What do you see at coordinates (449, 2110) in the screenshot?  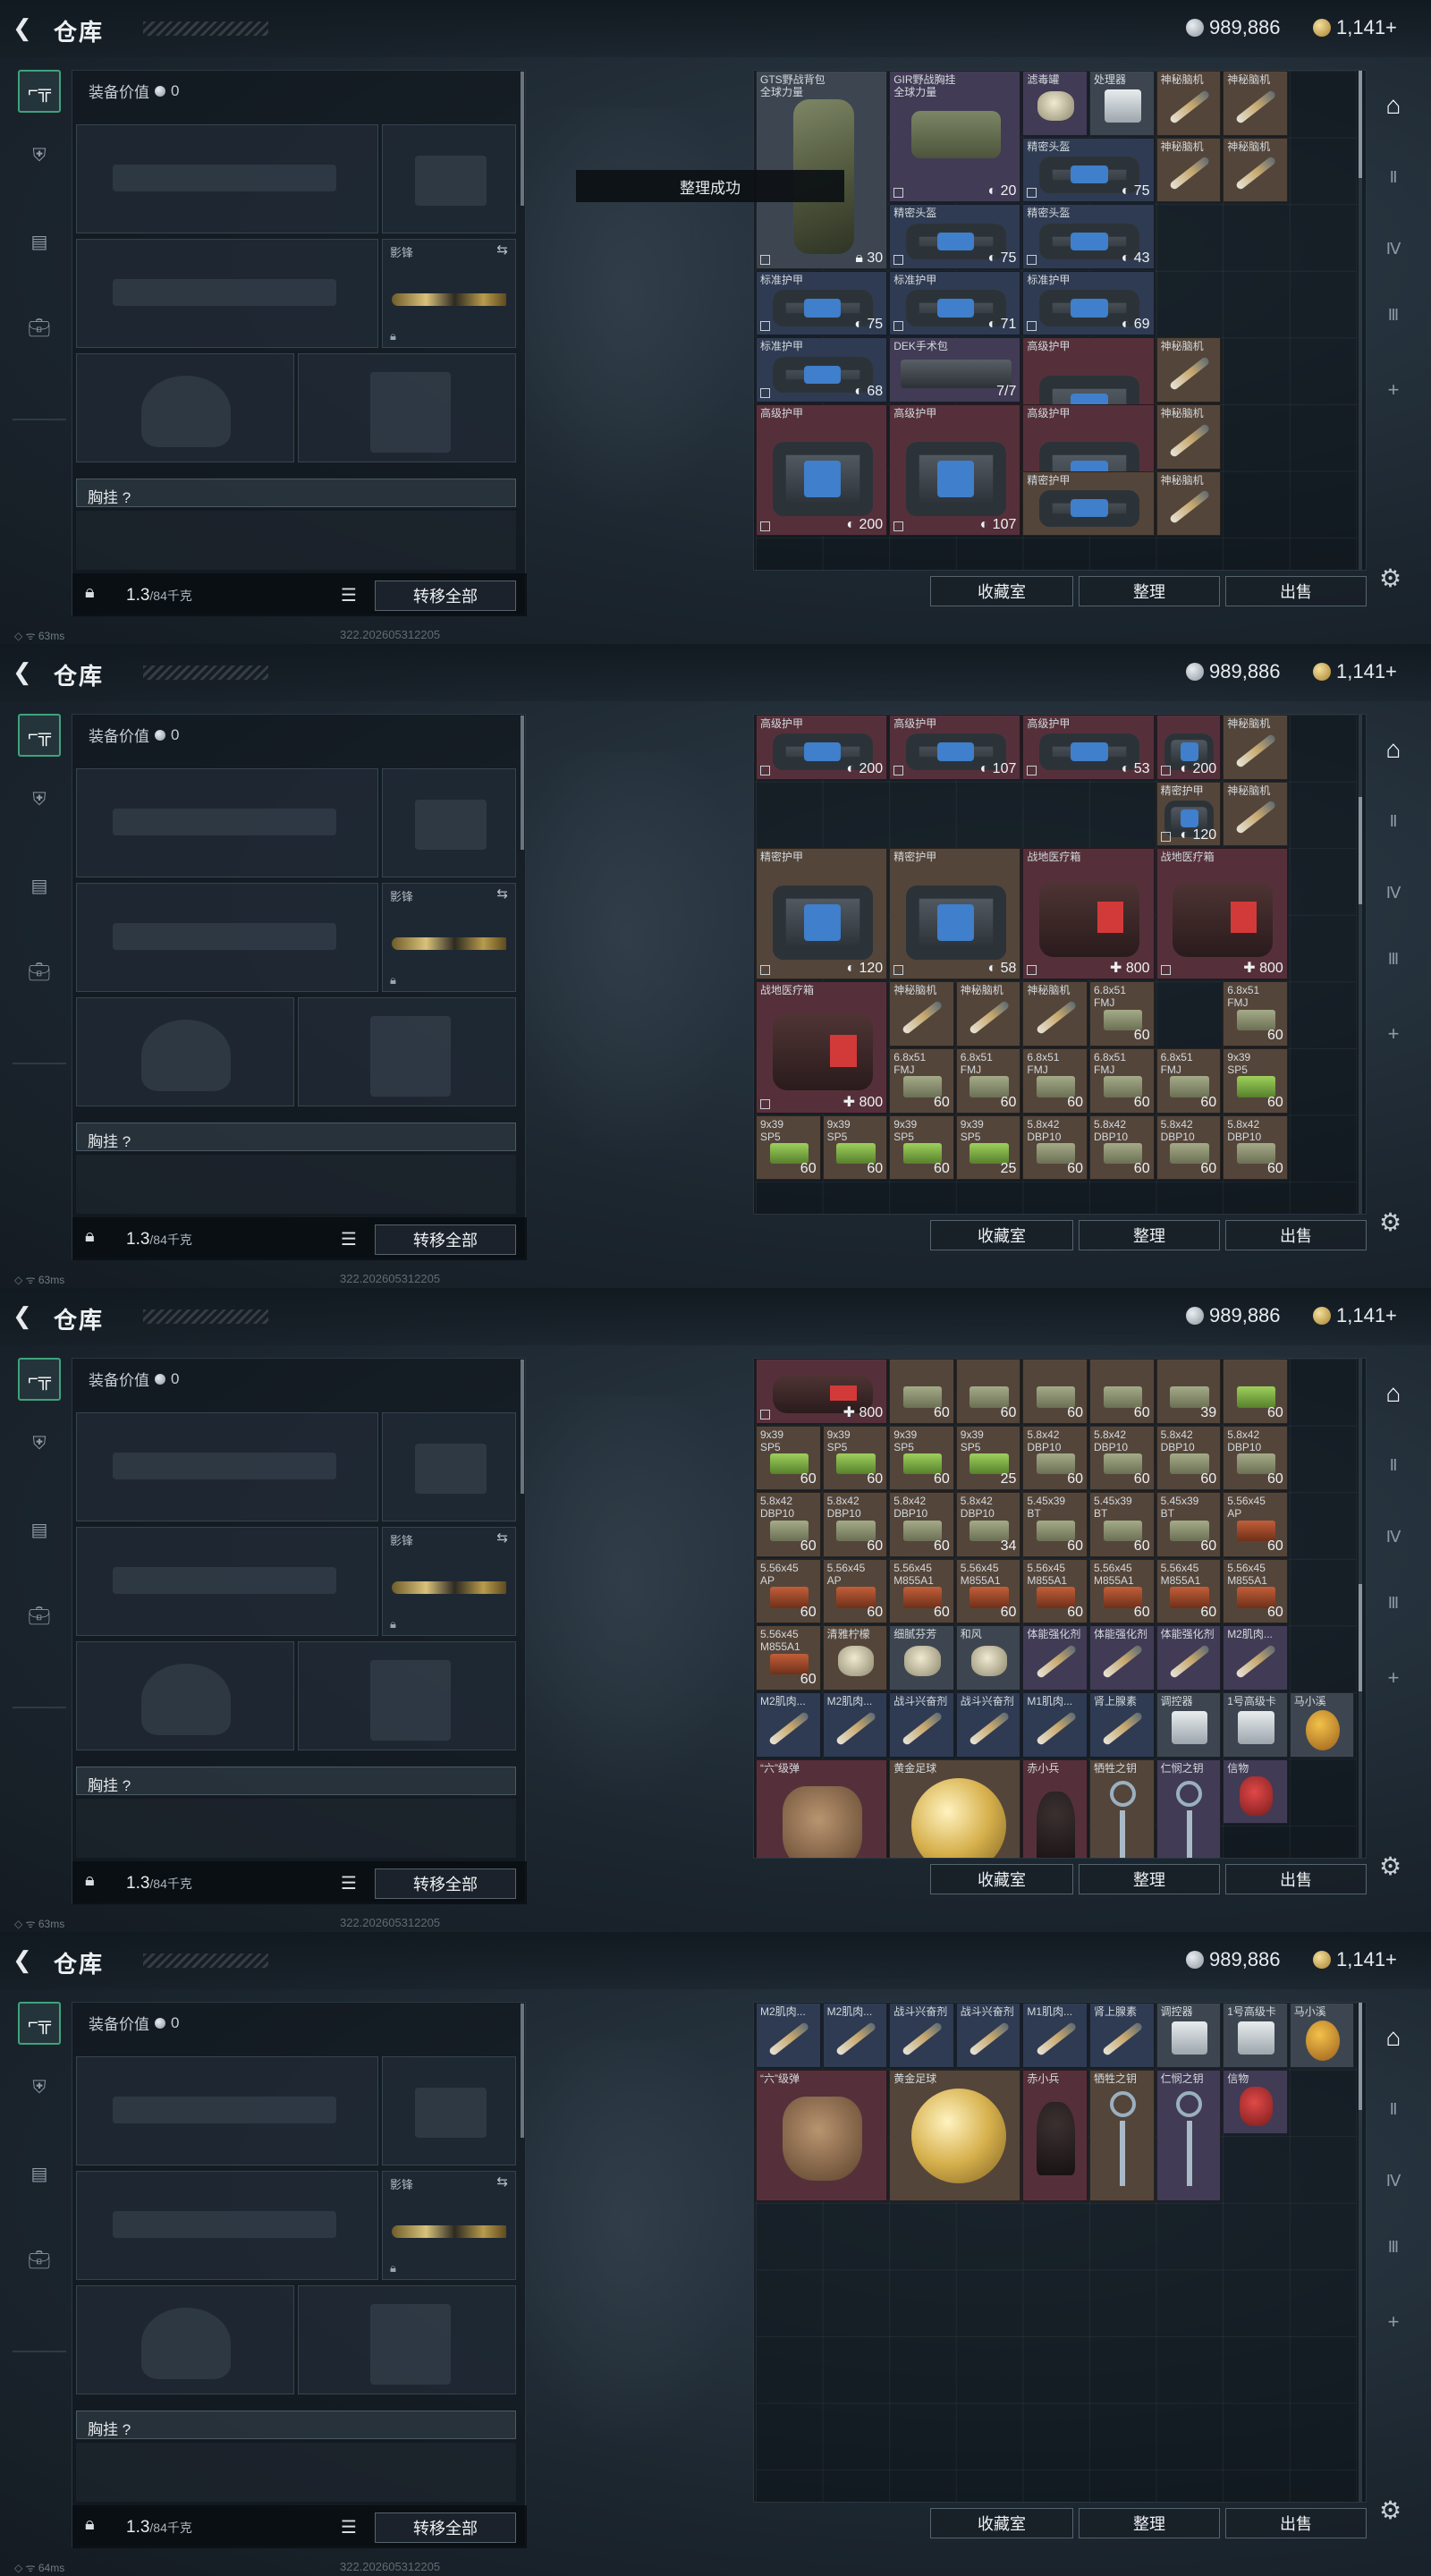 I see `pistol-slot` at bounding box center [449, 2110].